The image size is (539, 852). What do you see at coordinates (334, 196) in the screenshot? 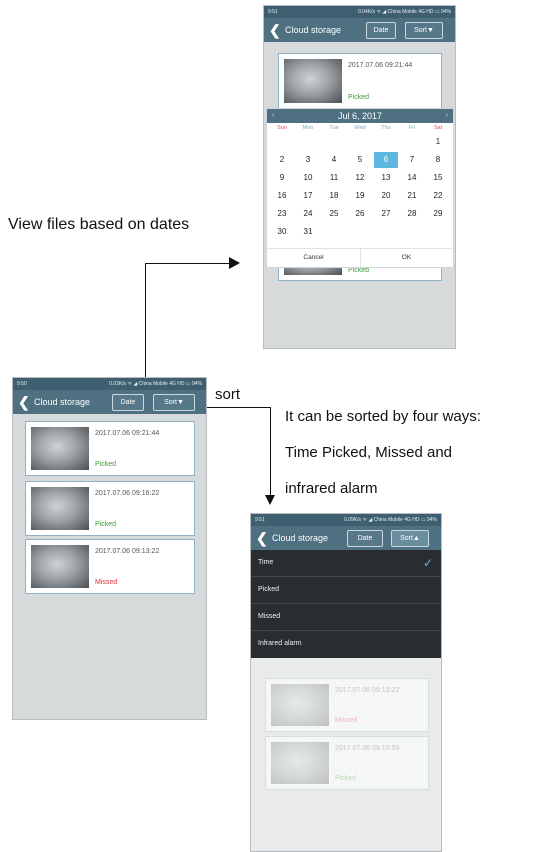
I see `calendar-day: 18` at bounding box center [334, 196].